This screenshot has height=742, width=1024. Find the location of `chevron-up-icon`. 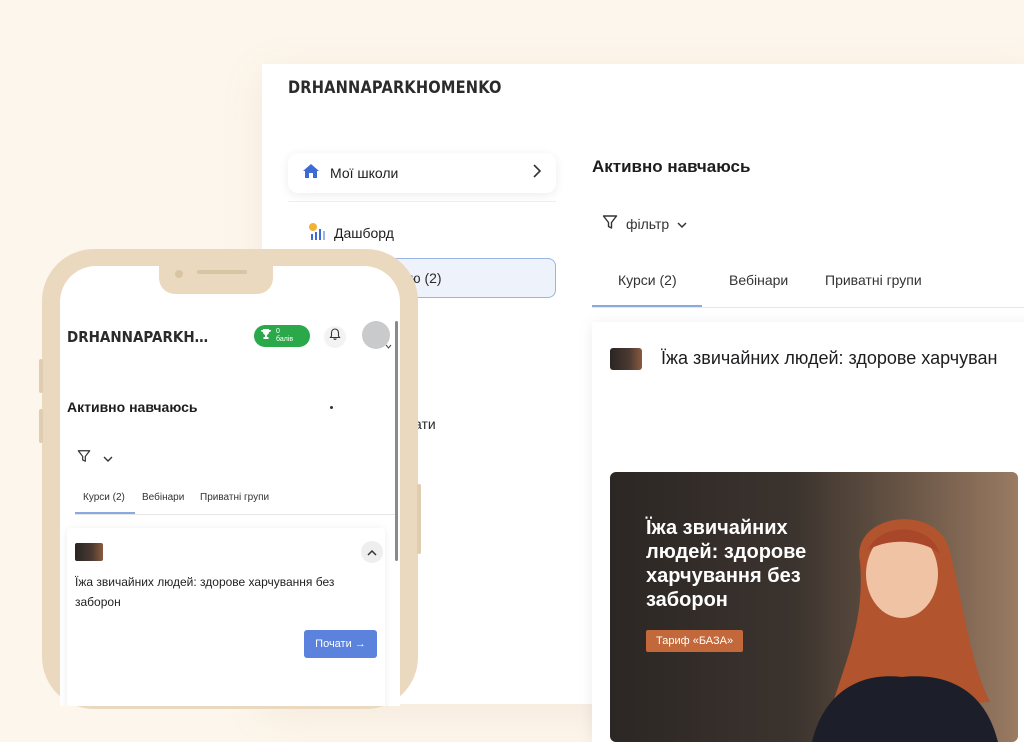

chevron-up-icon is located at coordinates (372, 552).